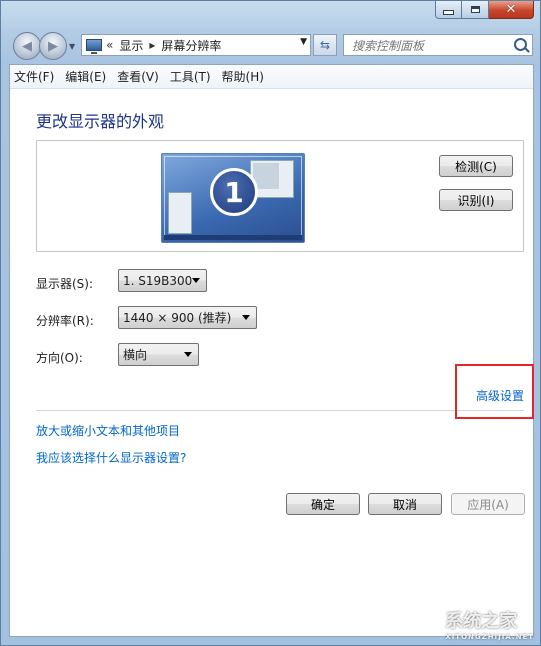 This screenshot has width=541, height=646. I want to click on maximize-icon, so click(475, 9).